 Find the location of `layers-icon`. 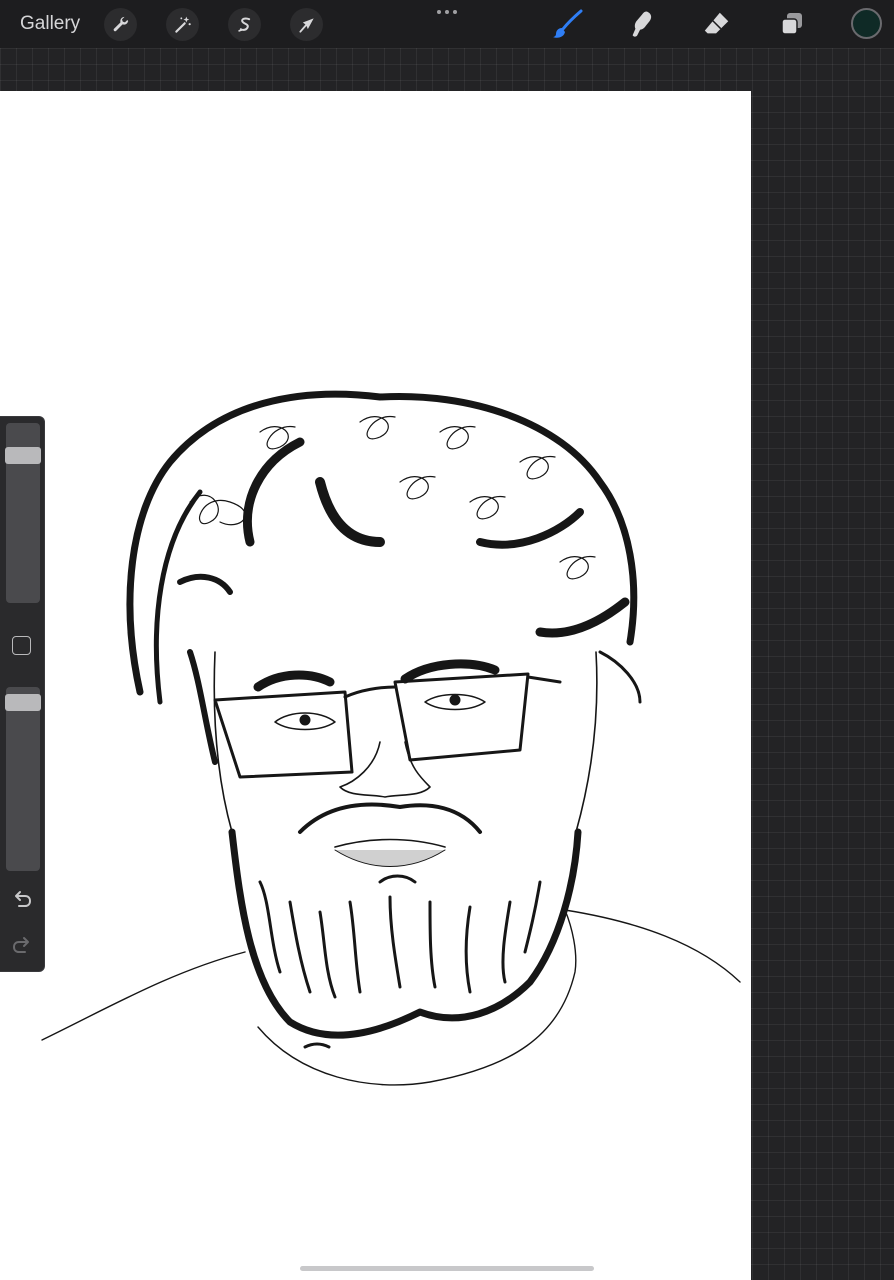

layers-icon is located at coordinates (791, 24).